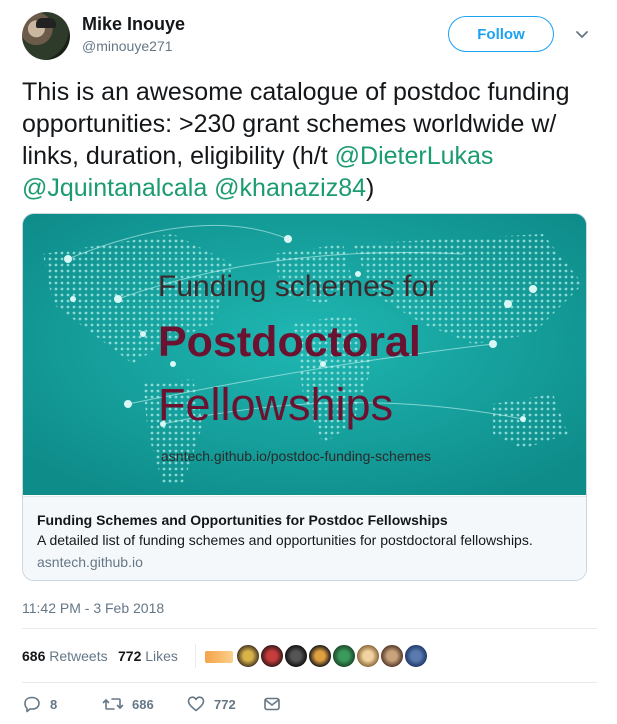 This screenshot has width=617, height=724. Describe the element at coordinates (54, 704) in the screenshot. I see `reply-count: 8` at that location.